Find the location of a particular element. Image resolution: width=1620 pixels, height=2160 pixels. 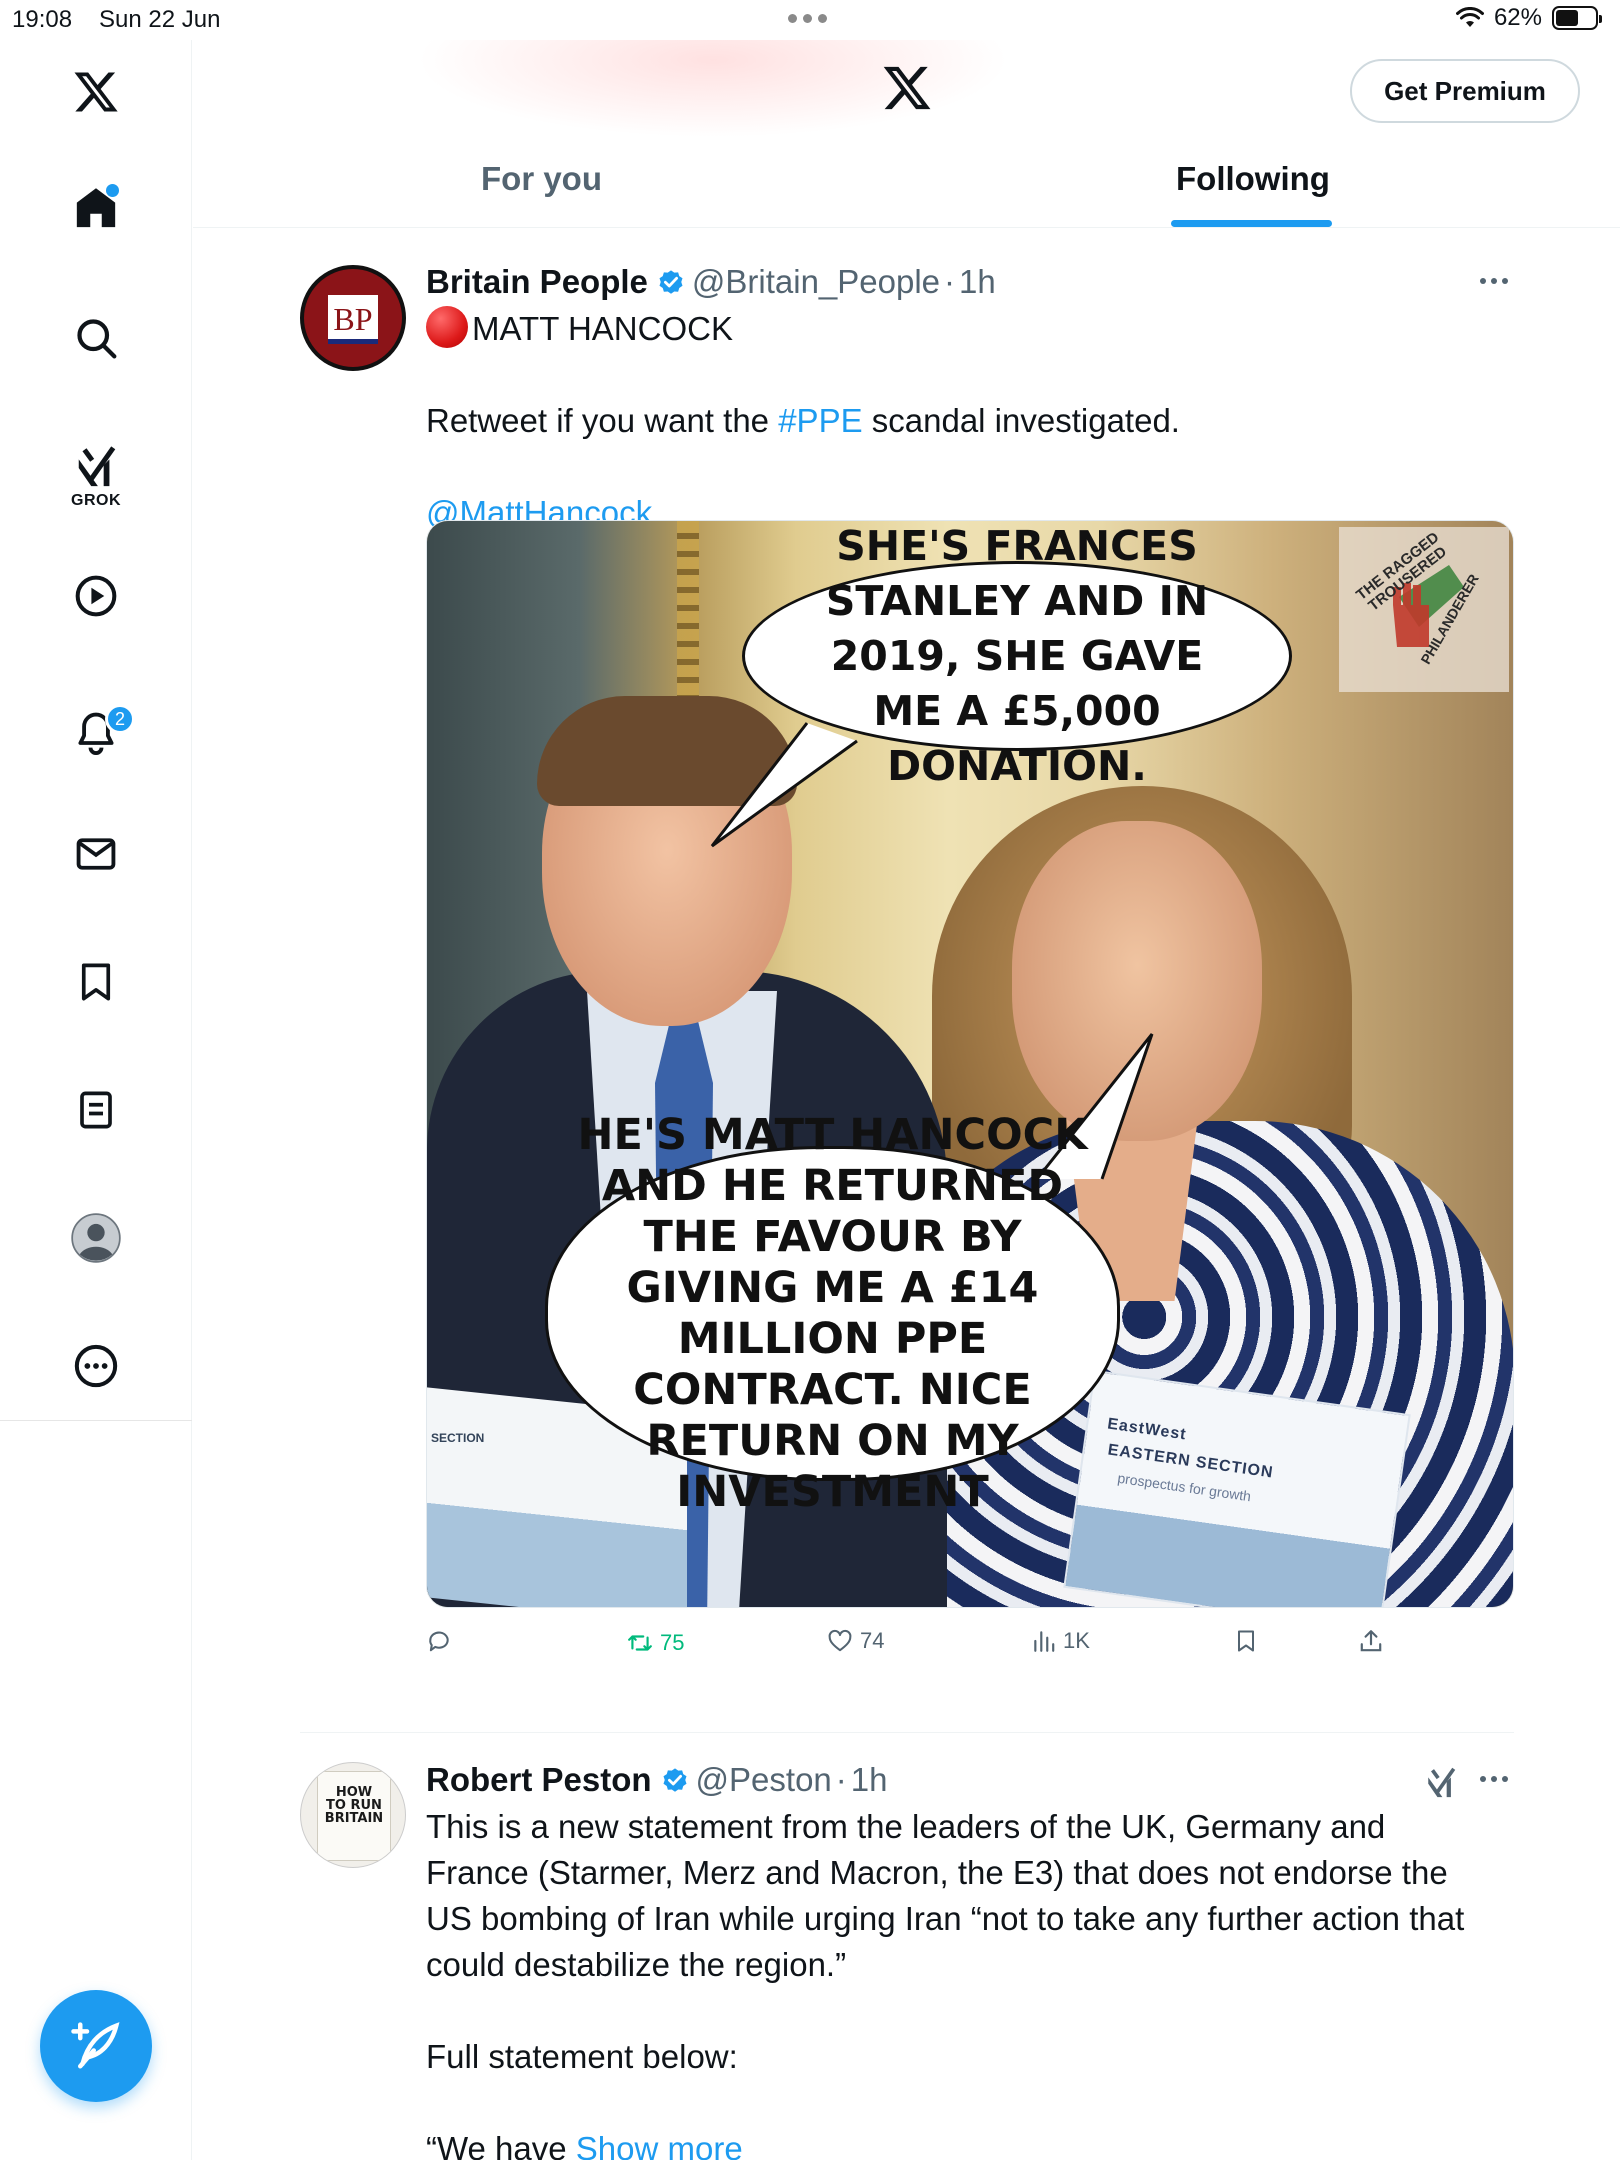

more-icon is located at coordinates (96, 1366).